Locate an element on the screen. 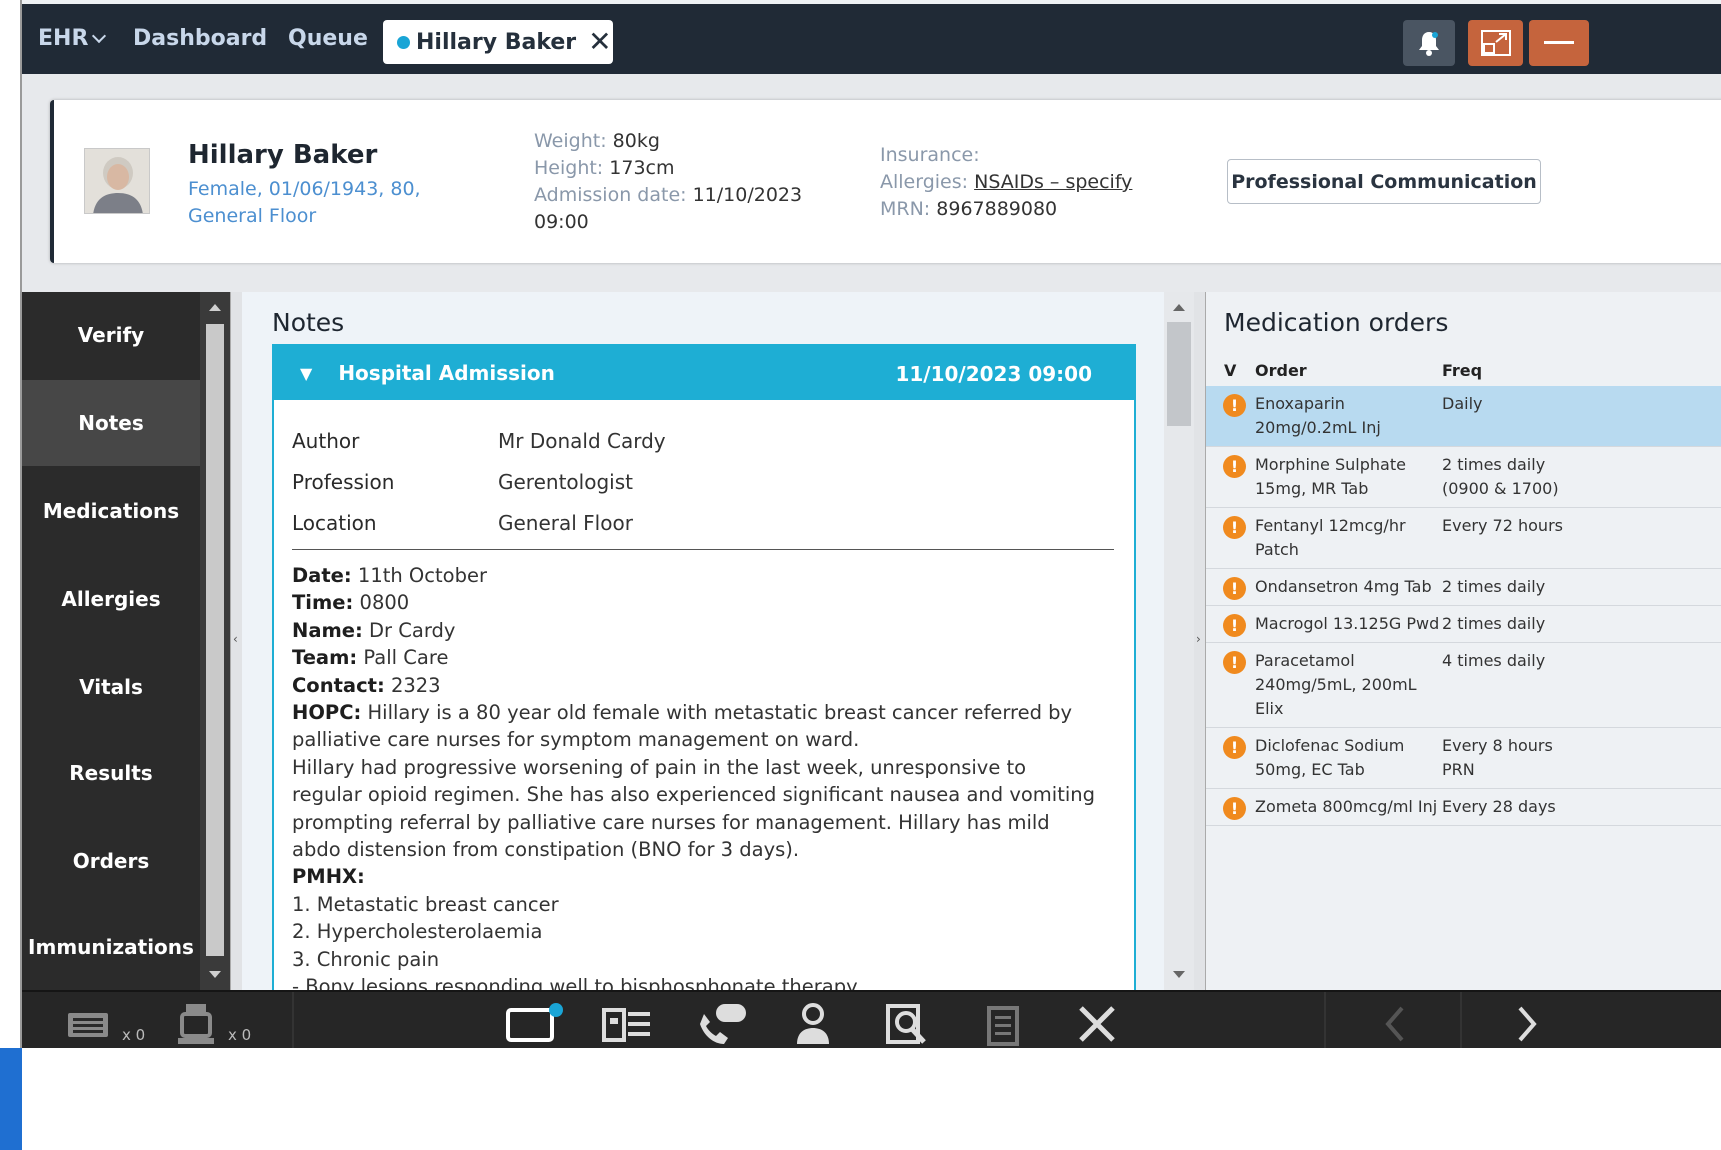  weight-value: 80kg is located at coordinates (636, 141).